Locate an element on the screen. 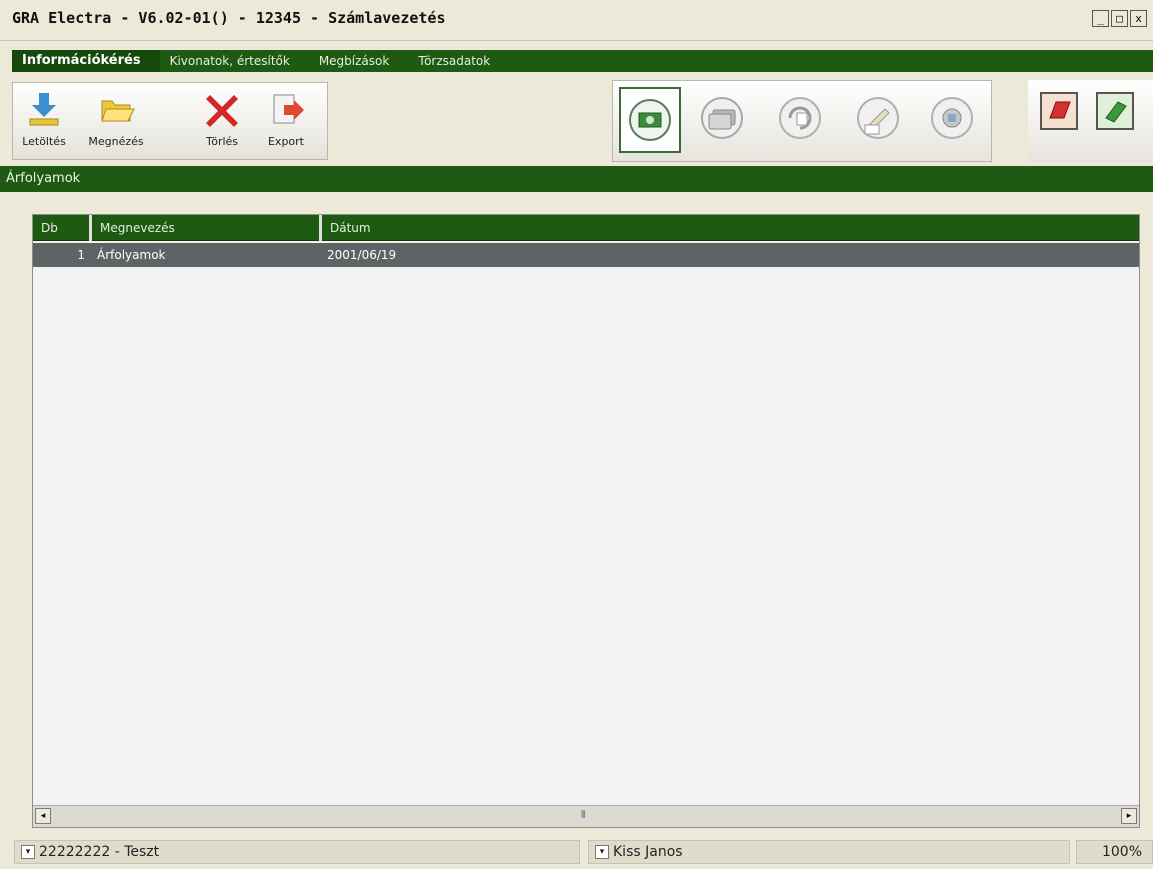 Image resolution: width=1153 pixels, height=869 pixels. close-button: x is located at coordinates (1138, 18).